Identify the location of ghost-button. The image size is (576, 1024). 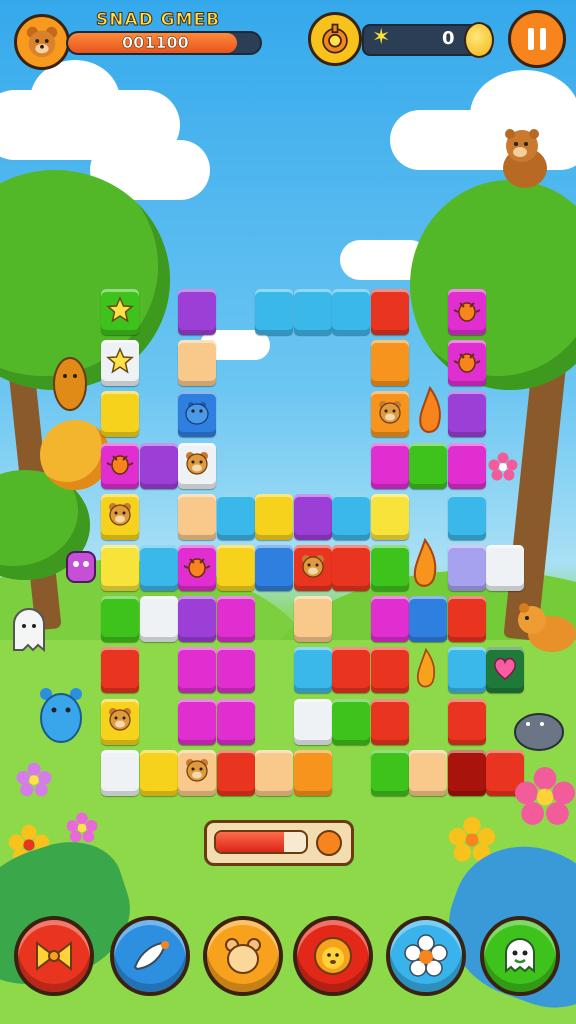
(520, 956).